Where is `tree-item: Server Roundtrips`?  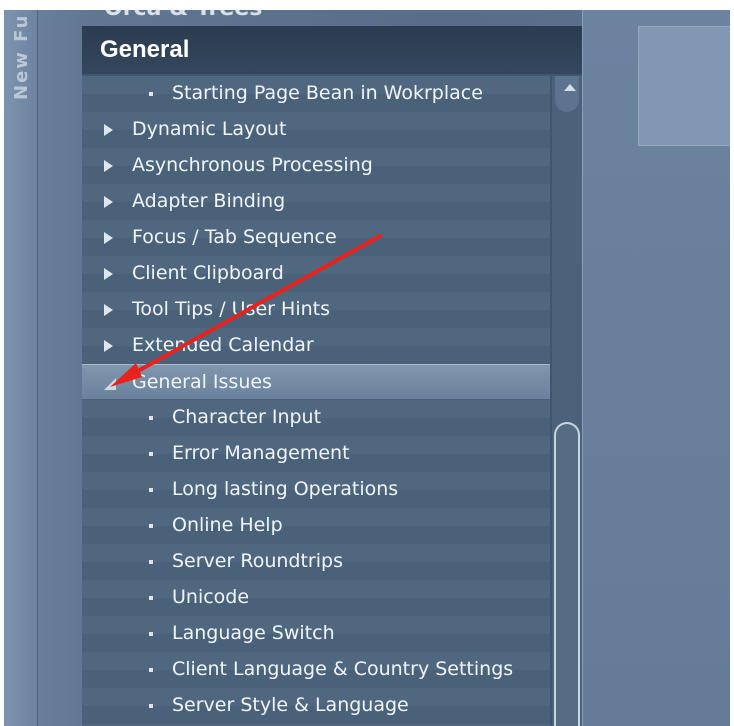
tree-item: Server Roundtrips is located at coordinates (316, 562).